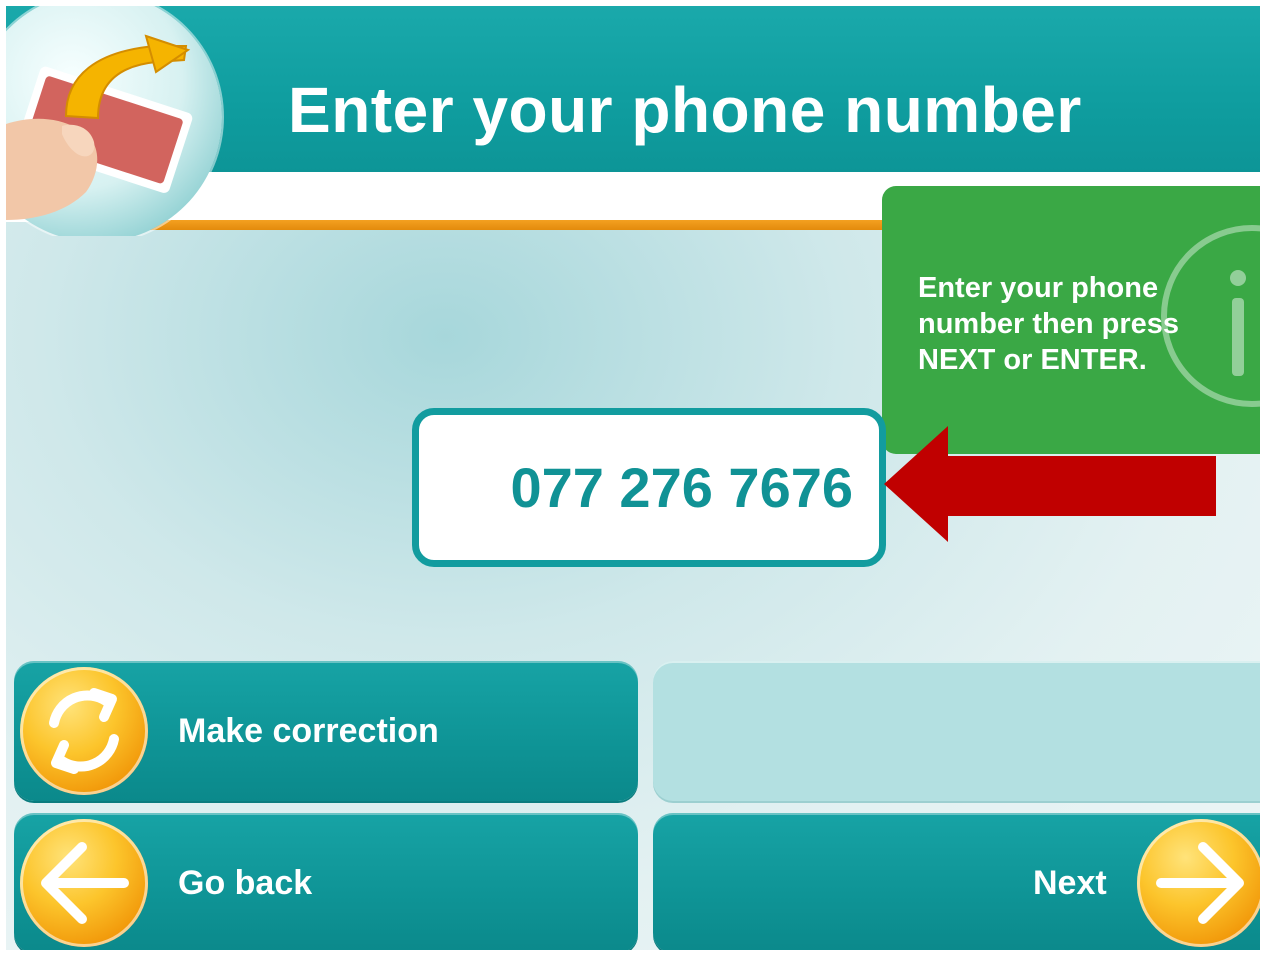 Image resolution: width=1266 pixels, height=955 pixels. Describe the element at coordinates (1070, 883) in the screenshot. I see `next-label: Next` at that location.